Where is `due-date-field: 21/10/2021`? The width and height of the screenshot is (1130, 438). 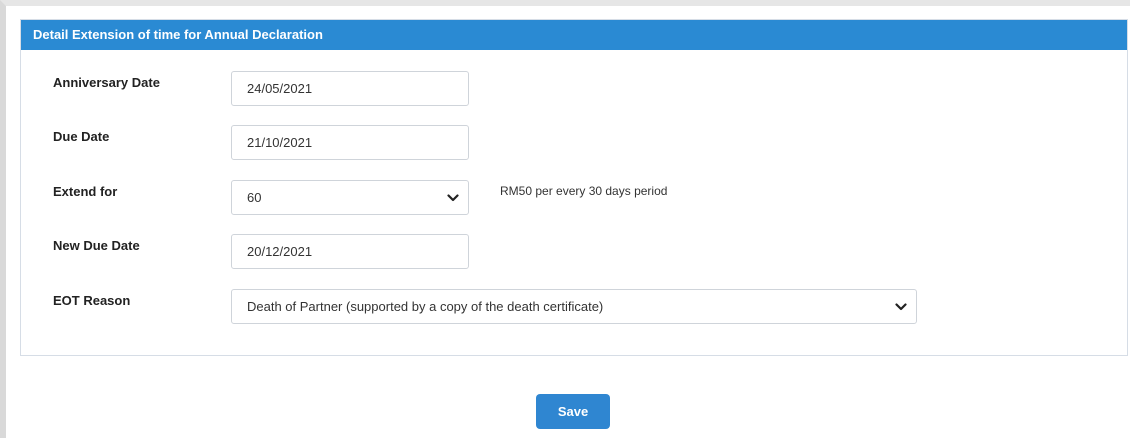
due-date-field: 21/10/2021 is located at coordinates (350, 142).